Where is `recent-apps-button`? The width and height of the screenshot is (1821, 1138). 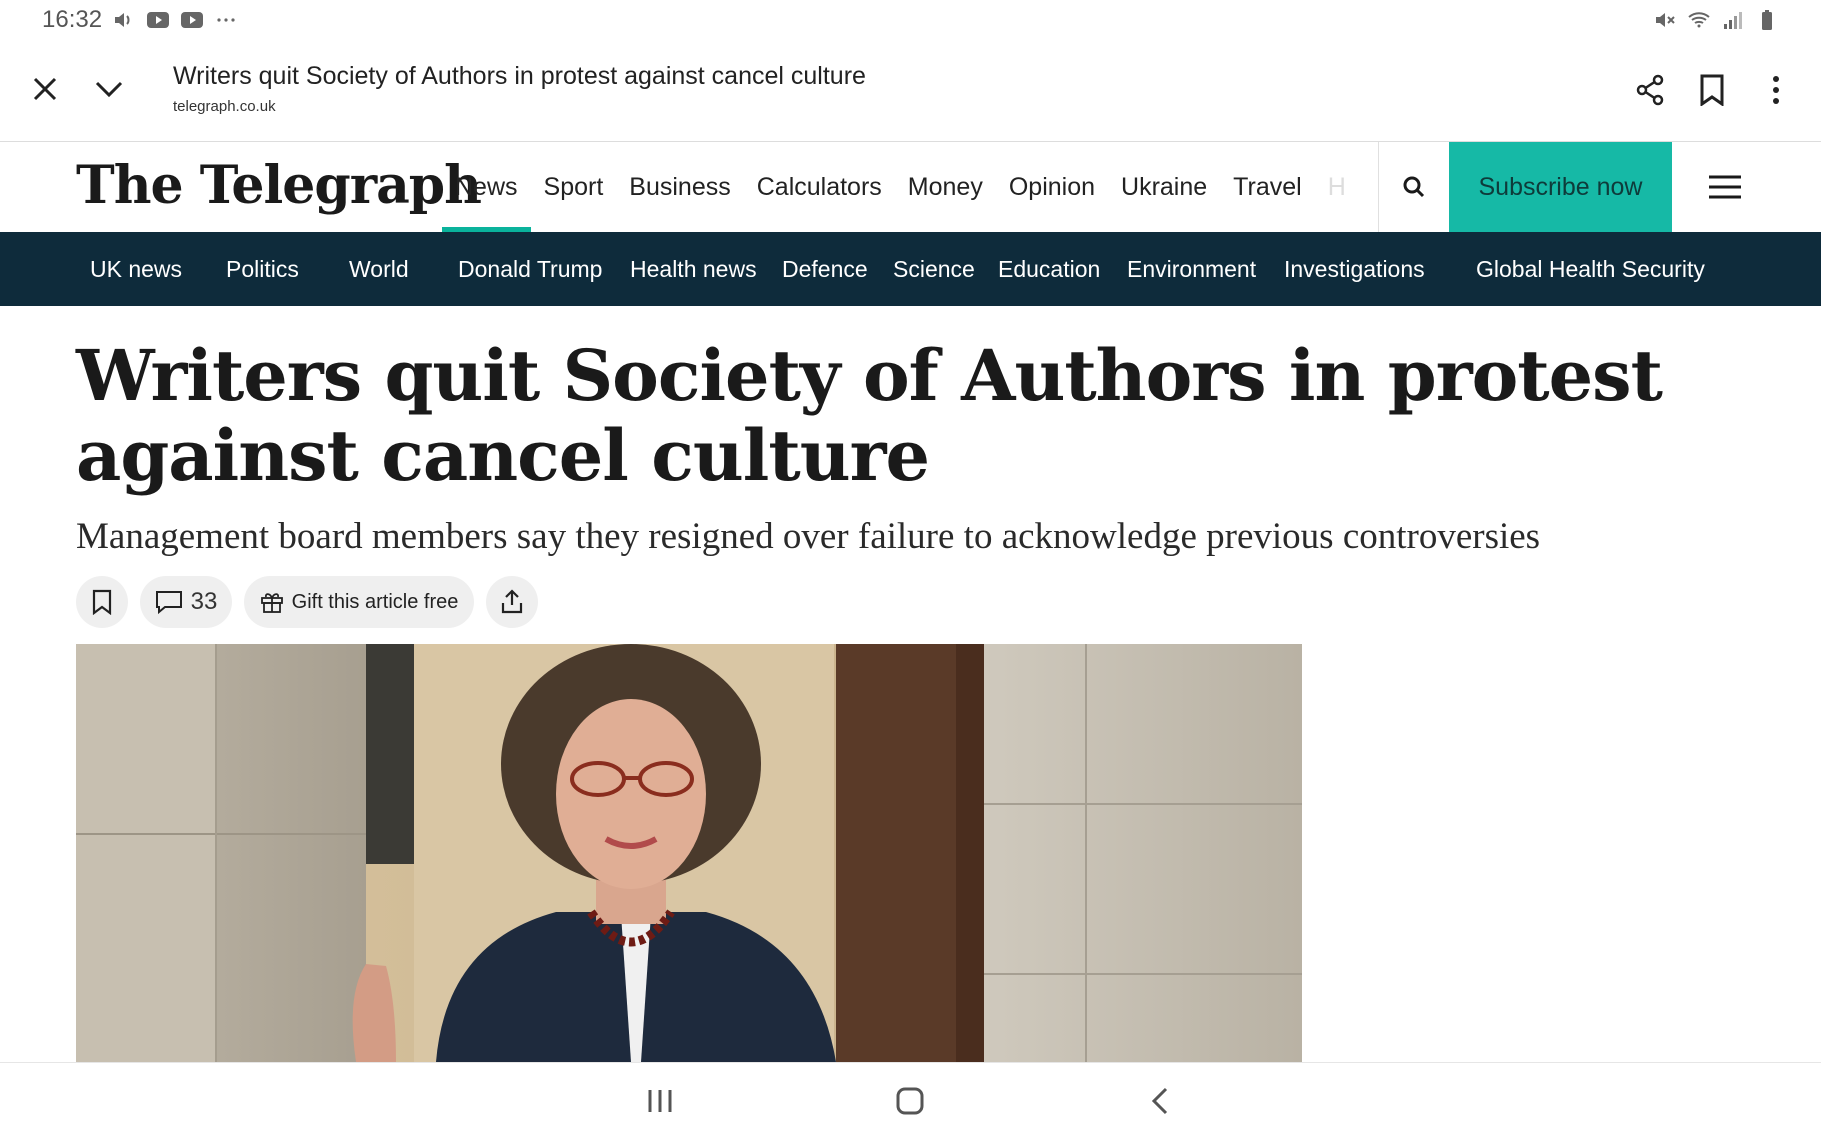
recent-apps-button is located at coordinates (660, 1101).